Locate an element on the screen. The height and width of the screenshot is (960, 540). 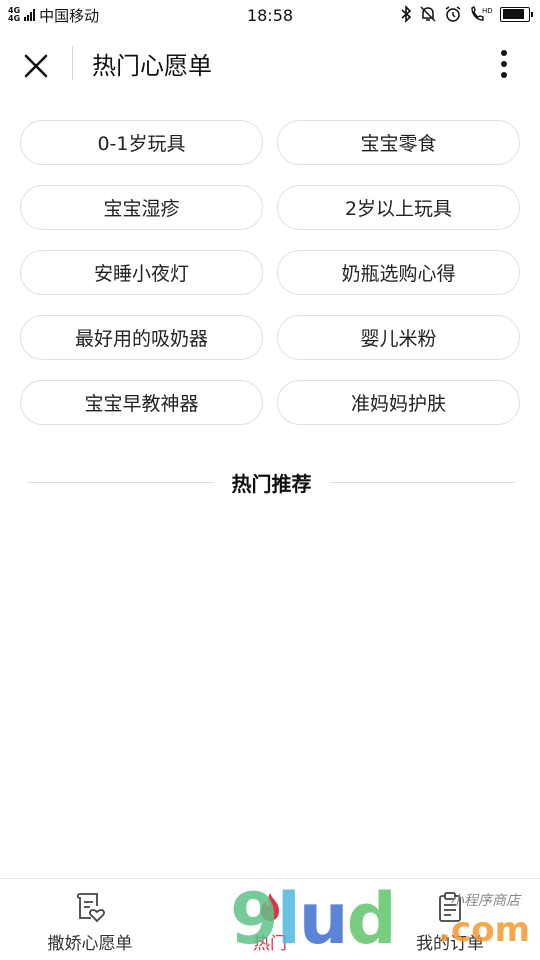
tag-maternity-skincare: 准妈妈护肤 is located at coordinates (398, 402).